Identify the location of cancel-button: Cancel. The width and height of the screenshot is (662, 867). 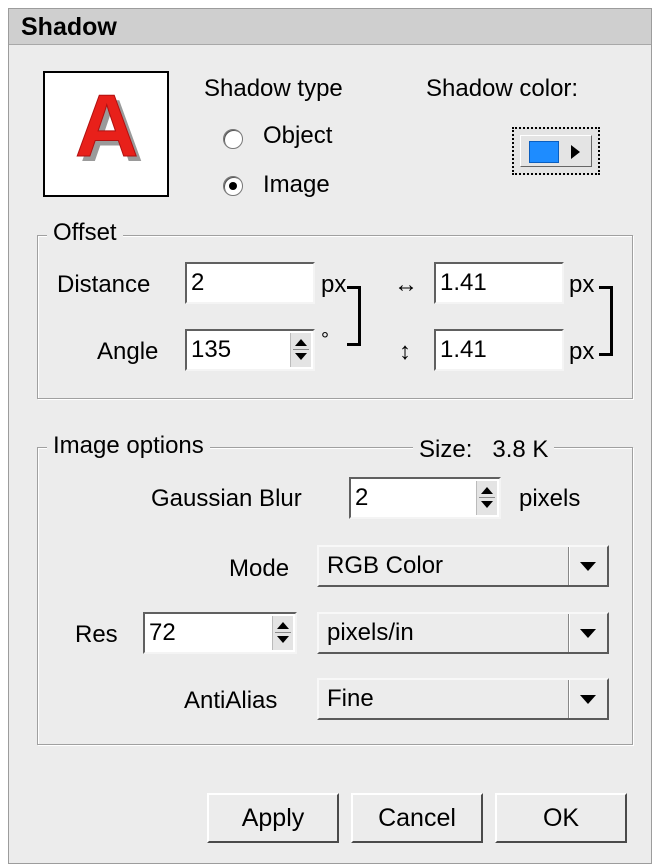
(417, 818).